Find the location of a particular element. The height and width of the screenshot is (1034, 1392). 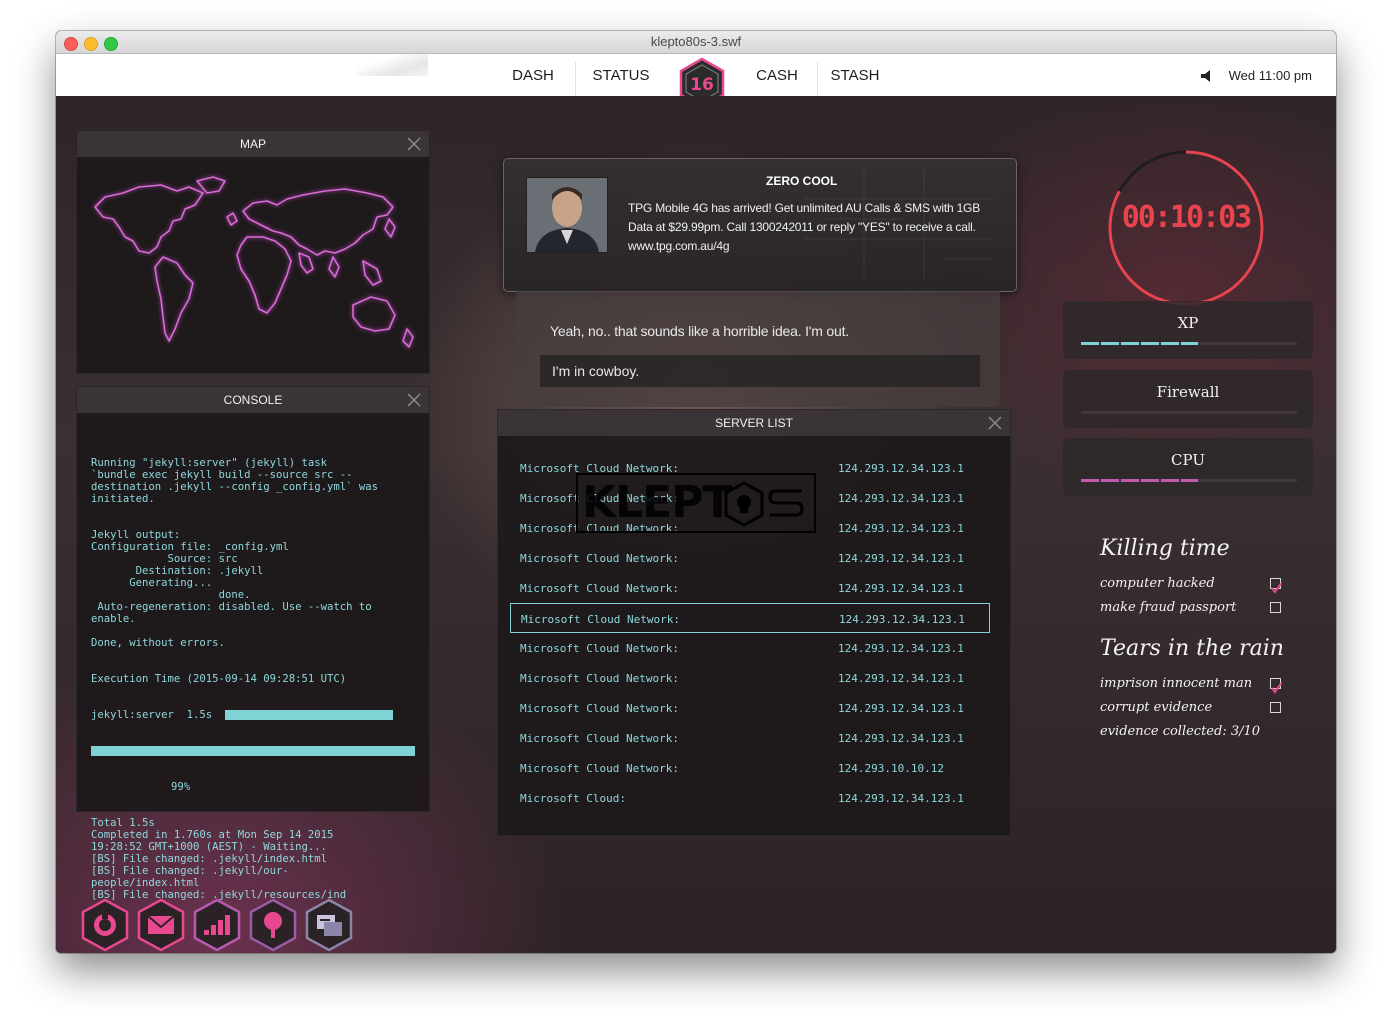

zoom-window-button is located at coordinates (111, 44).